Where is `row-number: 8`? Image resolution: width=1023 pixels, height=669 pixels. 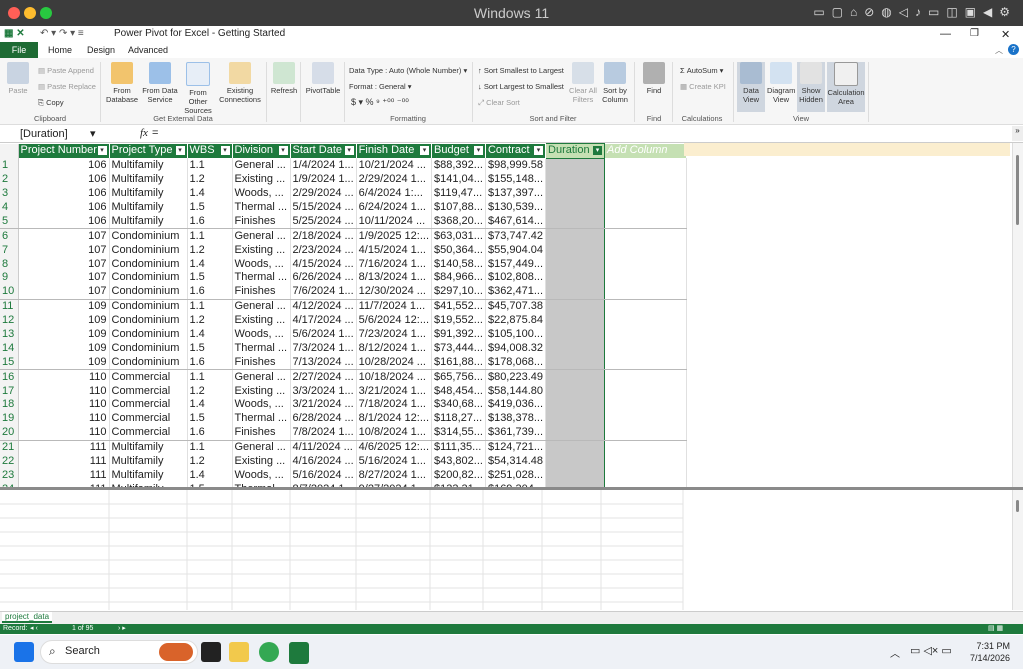
row-number: 8 is located at coordinates (9, 264).